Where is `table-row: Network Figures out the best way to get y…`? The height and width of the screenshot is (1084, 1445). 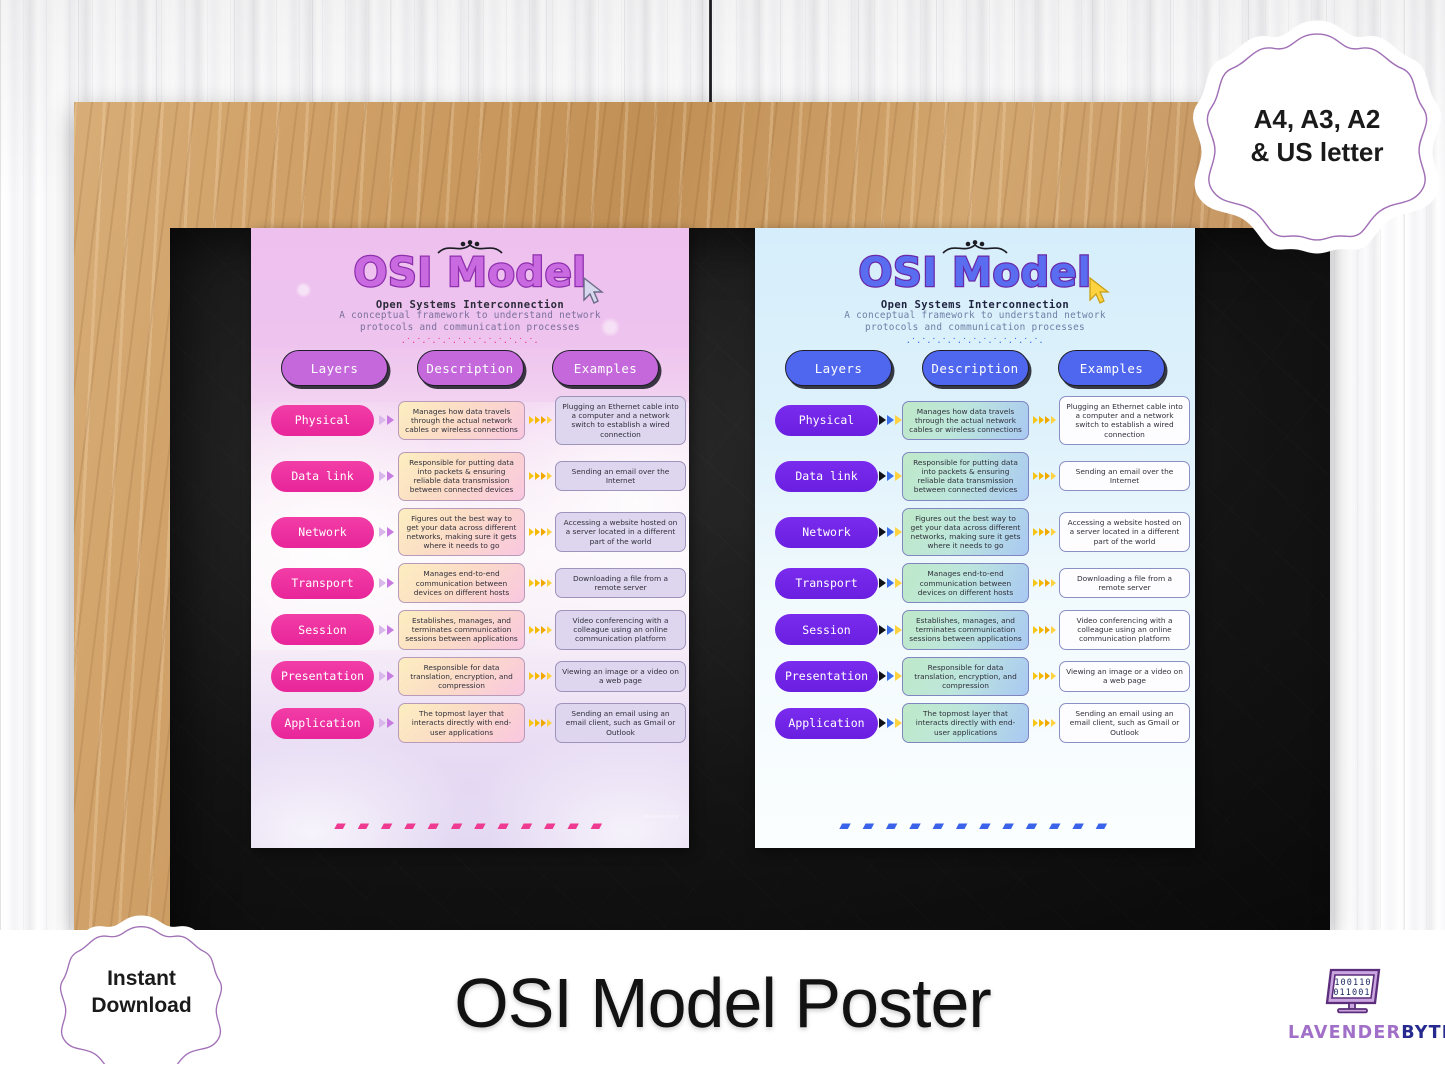
table-row: Network Figures out the best way to get y… is located at coordinates (982, 532).